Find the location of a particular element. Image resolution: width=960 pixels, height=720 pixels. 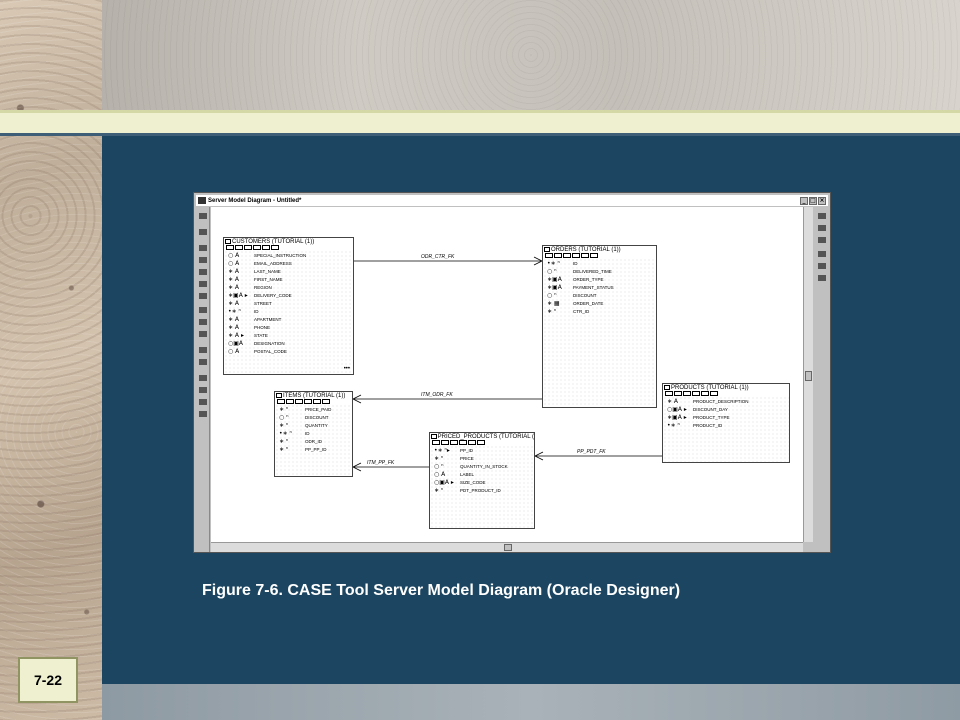

table-title: ITEMS (TUTORIAL (1)) is located at coordinates (314, 395).